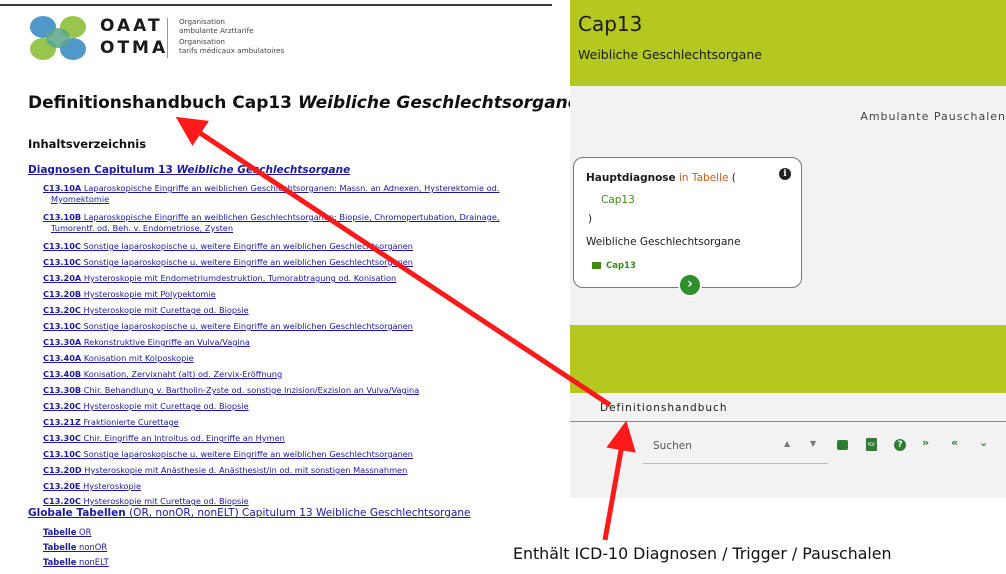 The image size is (1006, 574). I want to click on arrow-to-definitionshandbuch, so click(619, 480).